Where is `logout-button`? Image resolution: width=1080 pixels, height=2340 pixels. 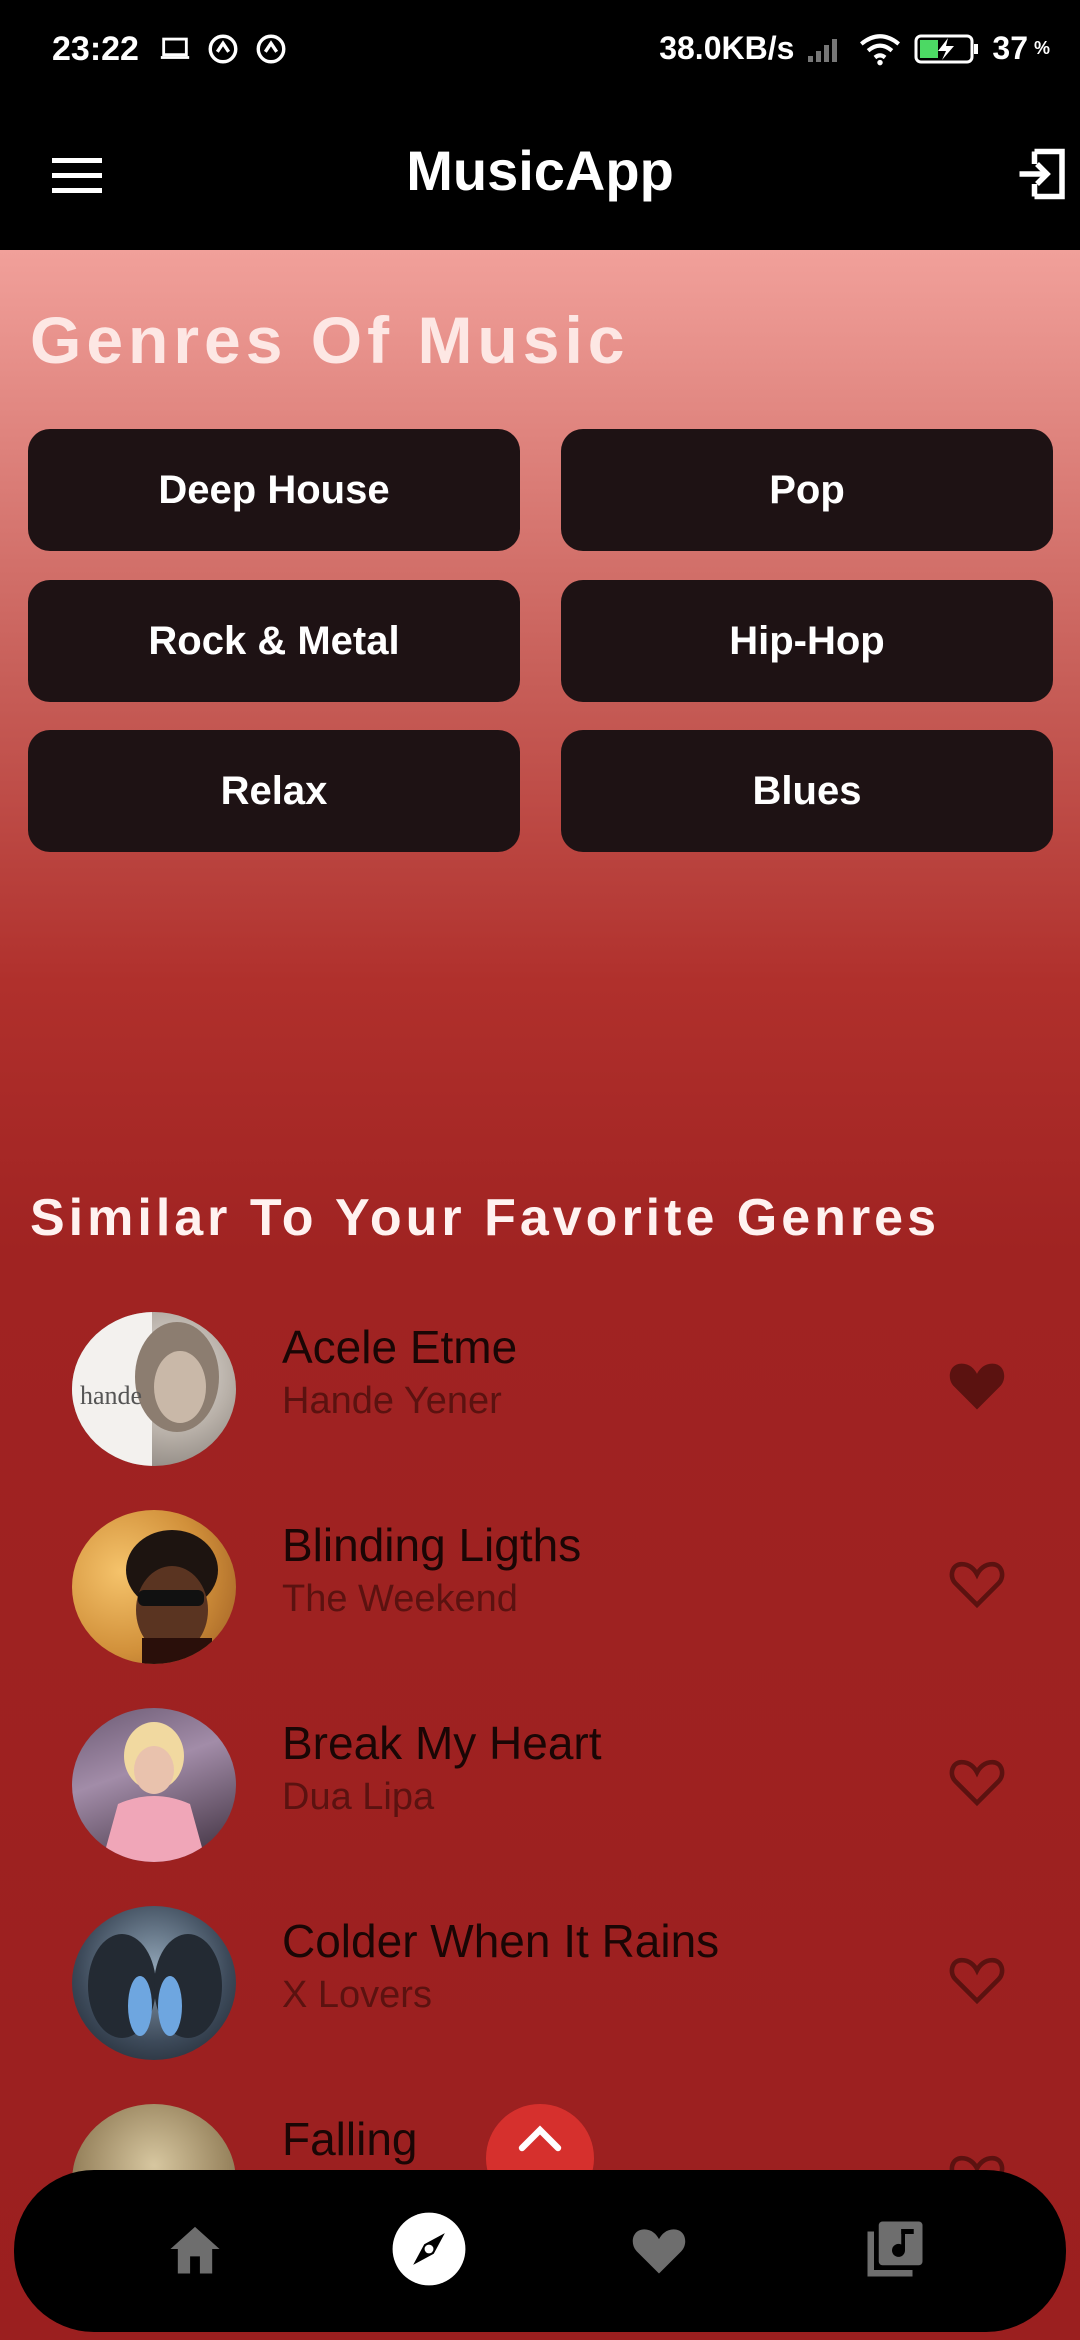
logout-button is located at coordinates (1044, 176).